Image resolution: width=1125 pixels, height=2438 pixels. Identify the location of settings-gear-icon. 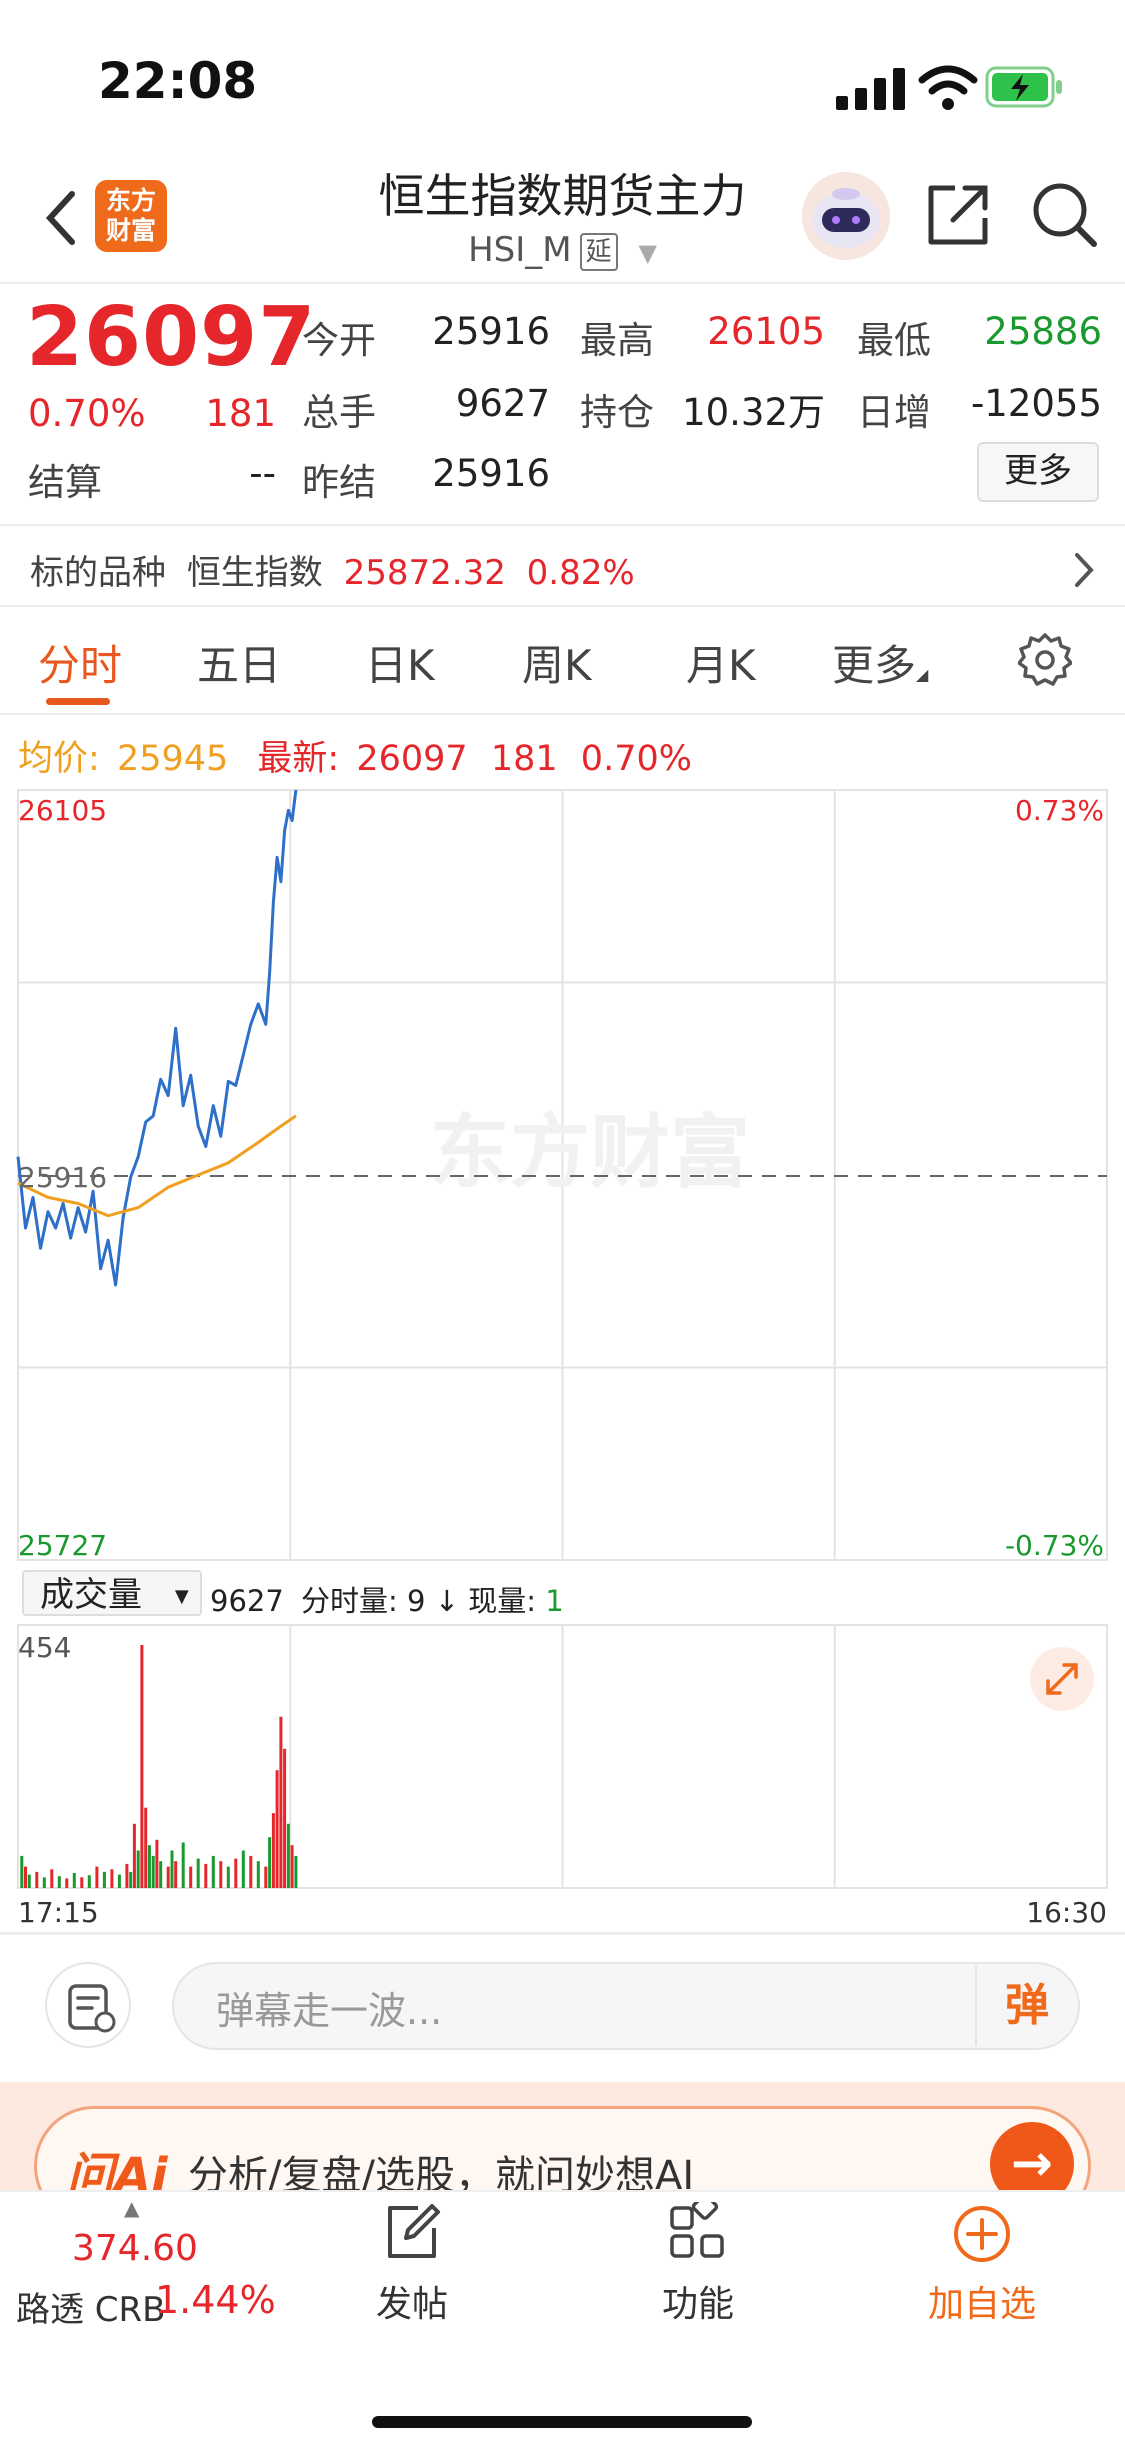
(1045, 659).